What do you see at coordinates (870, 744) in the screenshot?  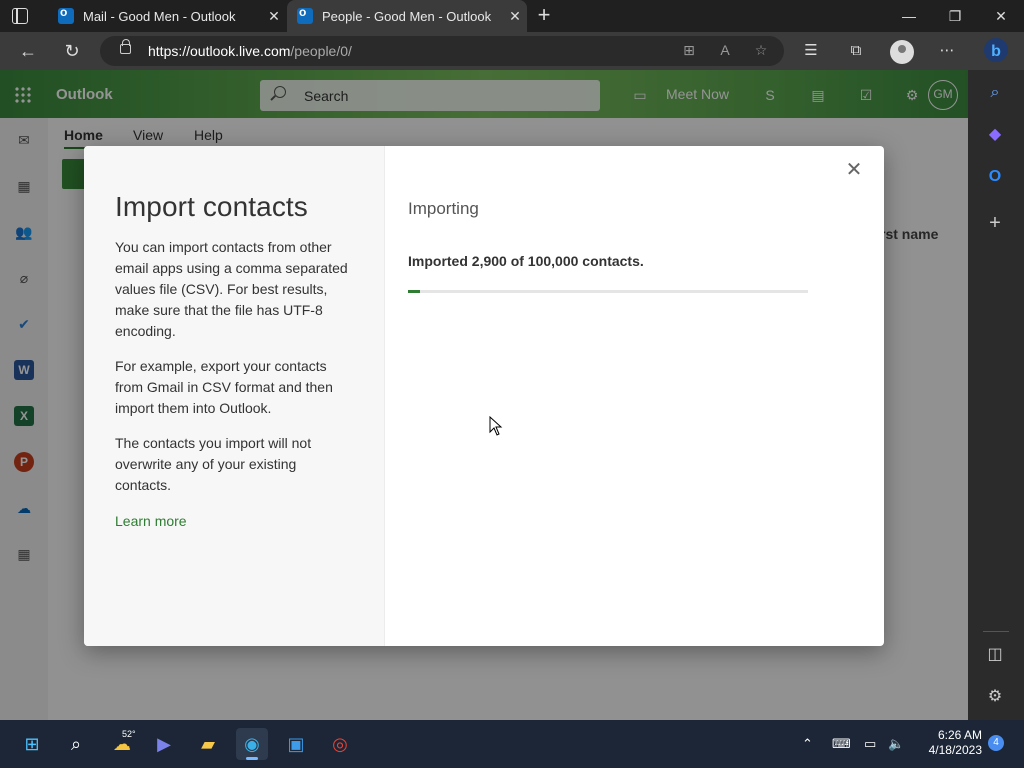 I see `network-icon: ▭` at bounding box center [870, 744].